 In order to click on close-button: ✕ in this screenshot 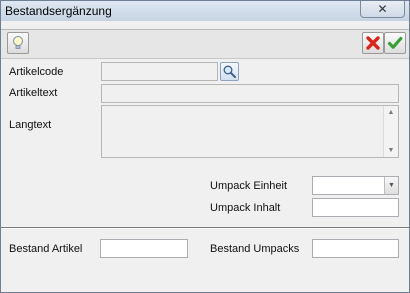, I will do `click(382, 9)`.